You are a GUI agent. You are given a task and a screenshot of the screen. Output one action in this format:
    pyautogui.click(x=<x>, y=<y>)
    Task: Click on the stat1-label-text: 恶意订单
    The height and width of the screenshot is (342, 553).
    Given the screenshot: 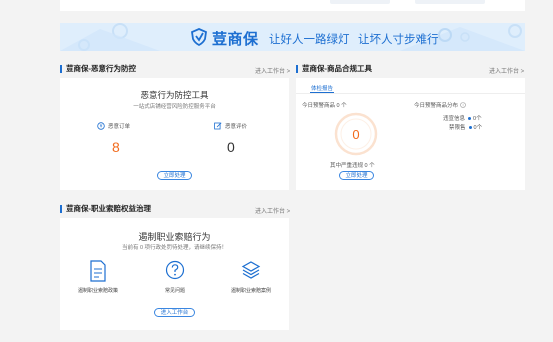 What is the action you would take?
    pyautogui.click(x=119, y=127)
    